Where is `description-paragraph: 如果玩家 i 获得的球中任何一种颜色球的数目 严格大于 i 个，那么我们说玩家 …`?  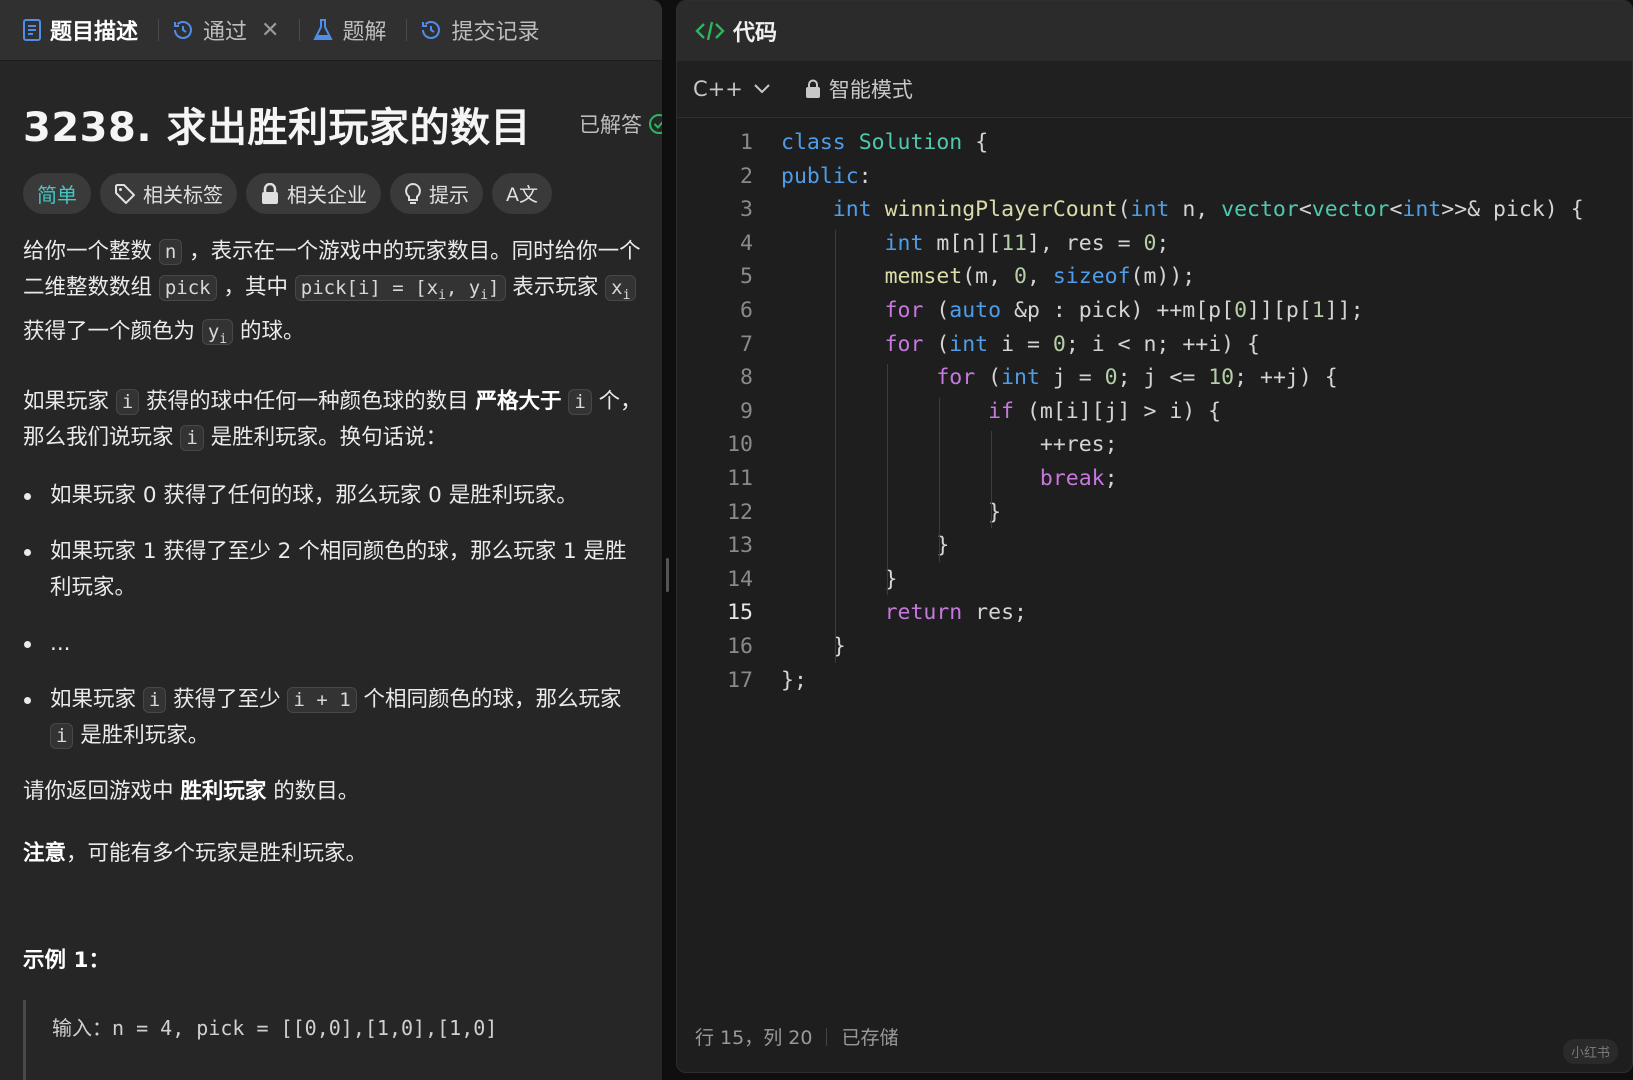
description-paragraph: 如果玩家 i 获得的球中任何一种颜色球的数目 严格大于 i 个，那么我们说玩家 … is located at coordinates (335, 420).